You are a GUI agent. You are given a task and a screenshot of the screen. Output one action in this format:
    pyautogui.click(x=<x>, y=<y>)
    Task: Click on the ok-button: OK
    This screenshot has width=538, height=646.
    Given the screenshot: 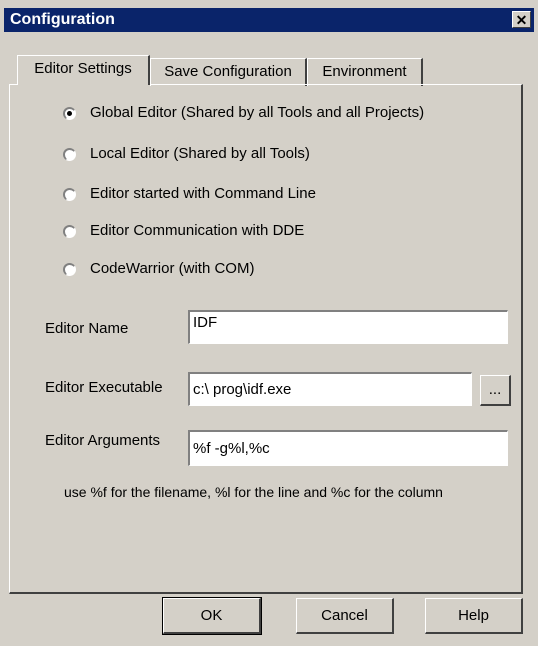 What is the action you would take?
    pyautogui.click(x=212, y=616)
    